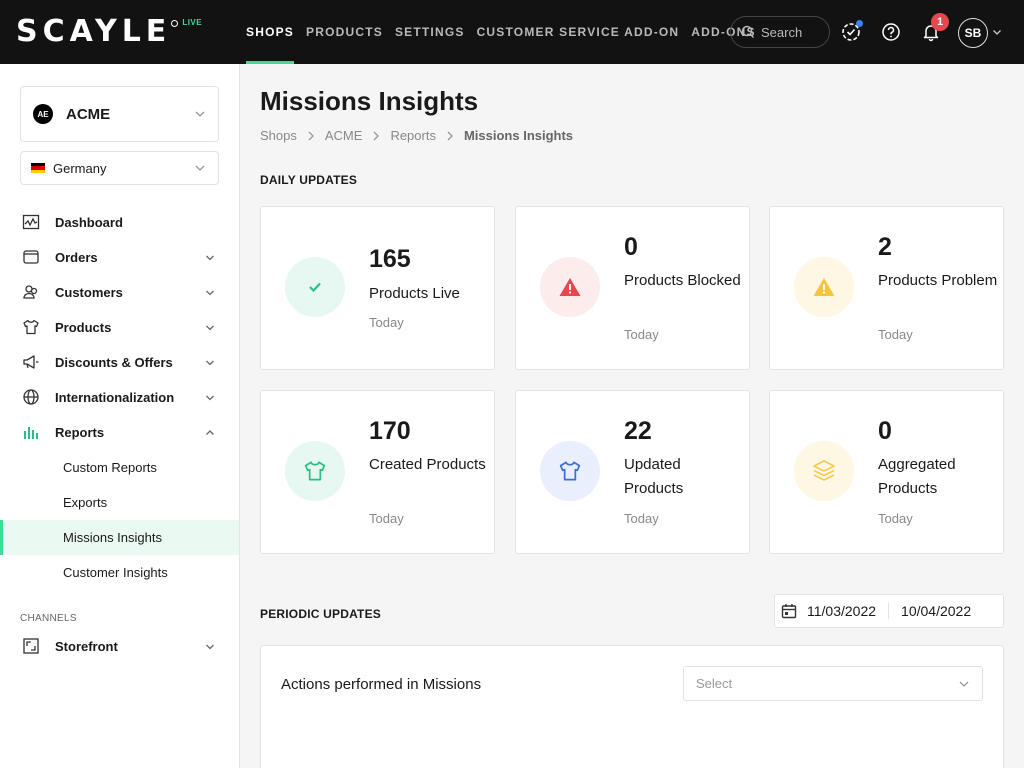 The width and height of the screenshot is (1024, 768). What do you see at coordinates (885, 247) in the screenshot?
I see `stat-value: 2` at bounding box center [885, 247].